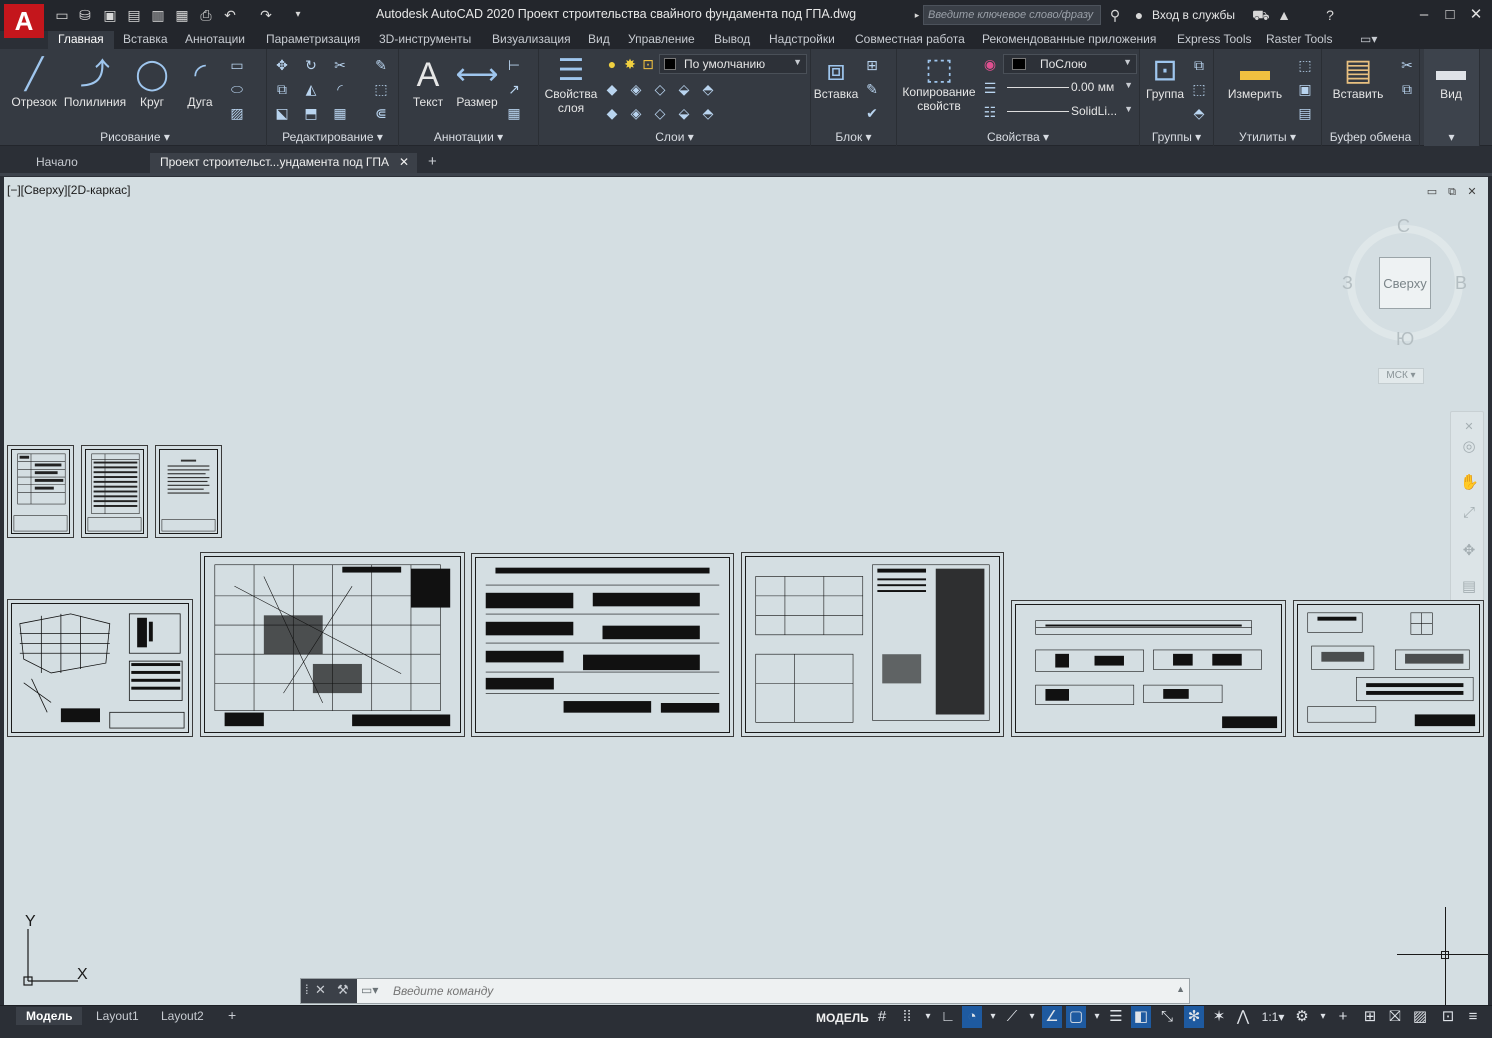  Describe the element at coordinates (152, 82) in the screenshot. I see `circle-tool: ◯ Круг` at that location.